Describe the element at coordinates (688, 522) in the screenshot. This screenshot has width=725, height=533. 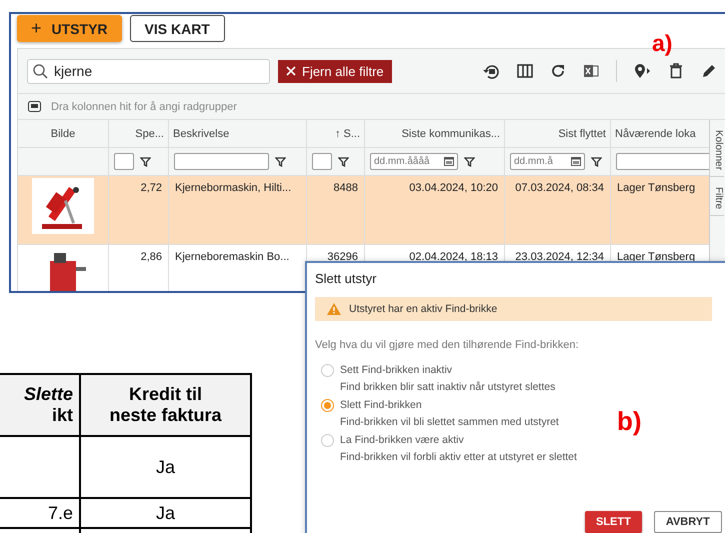
I see `cancel-button: AVBRYT` at that location.